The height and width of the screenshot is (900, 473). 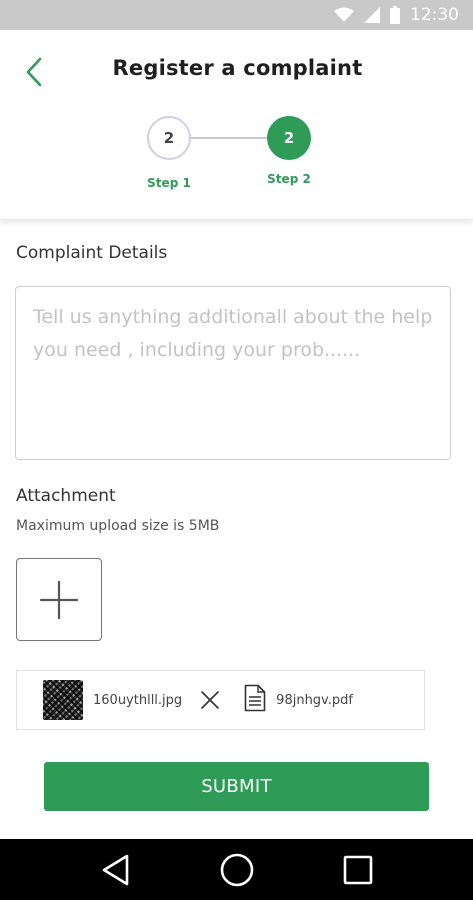 I want to click on nav-home-icon, so click(x=236, y=869).